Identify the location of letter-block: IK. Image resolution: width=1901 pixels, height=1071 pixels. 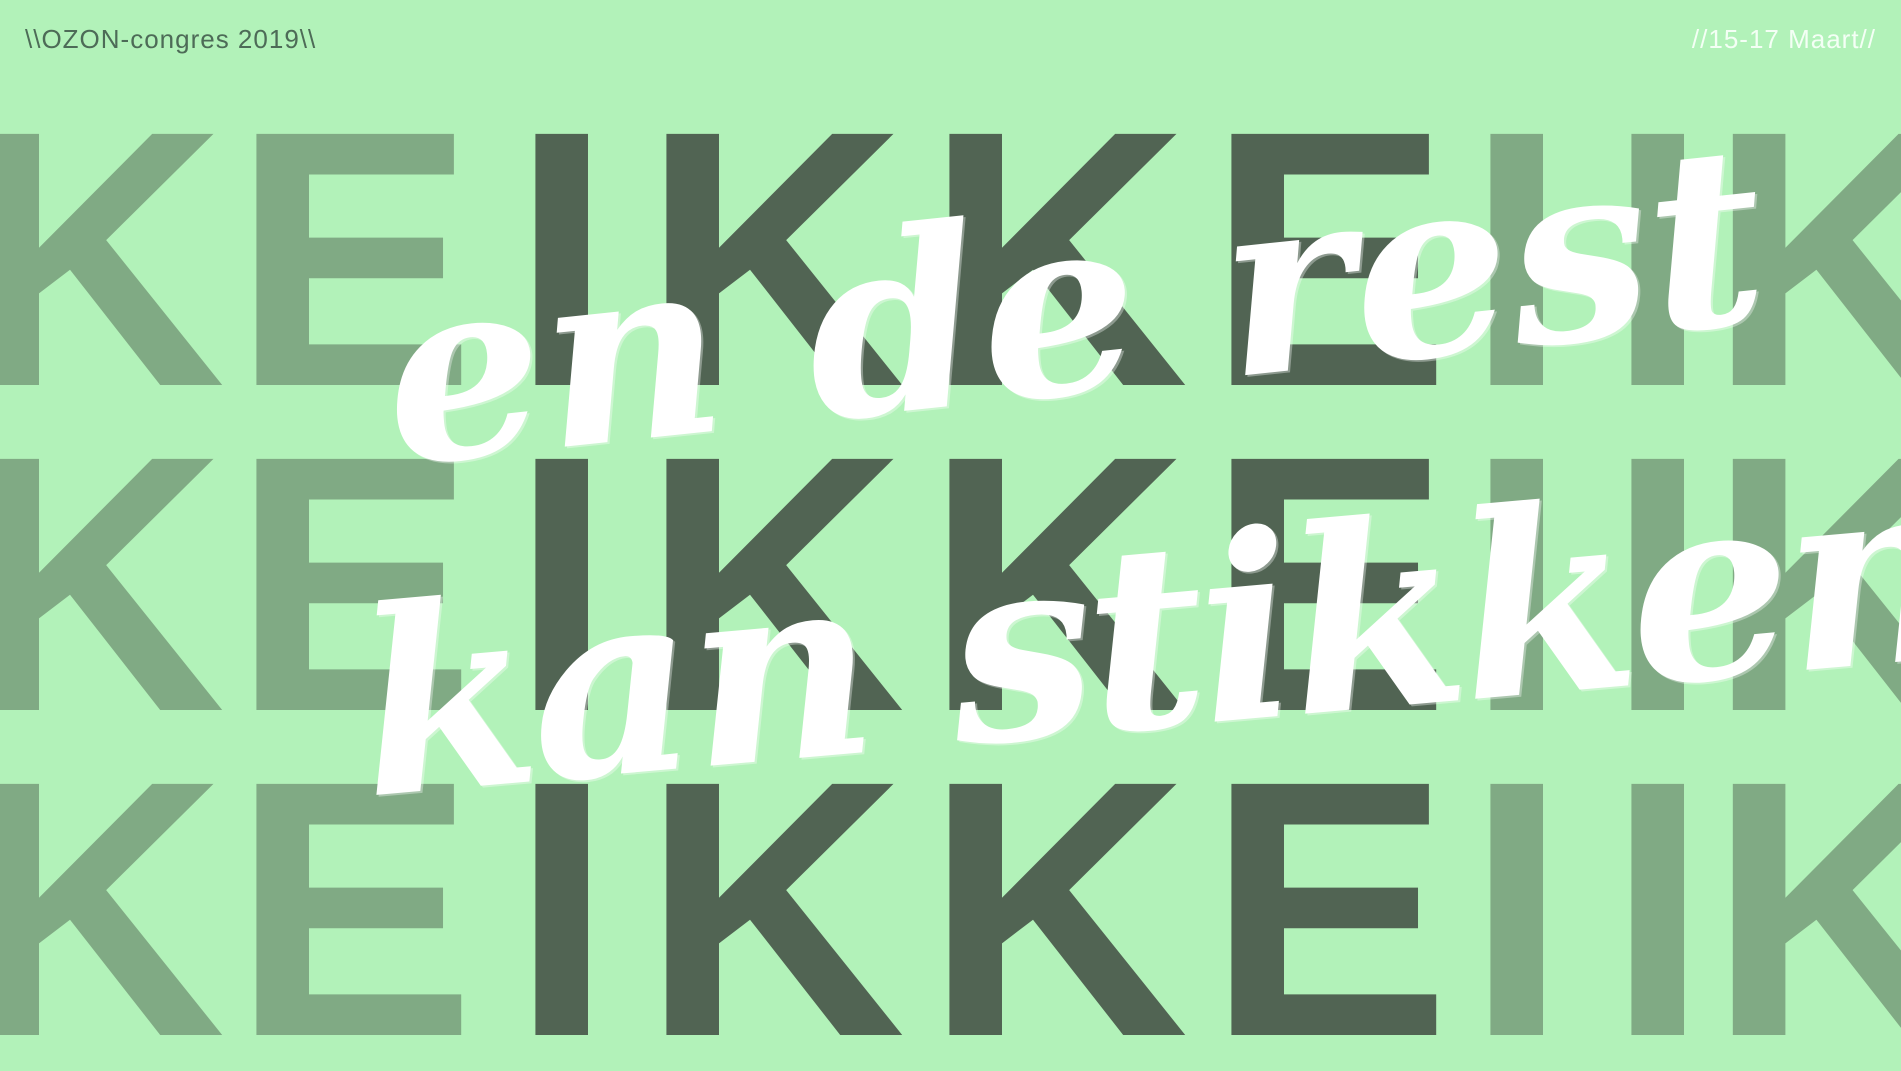
(1754, 910).